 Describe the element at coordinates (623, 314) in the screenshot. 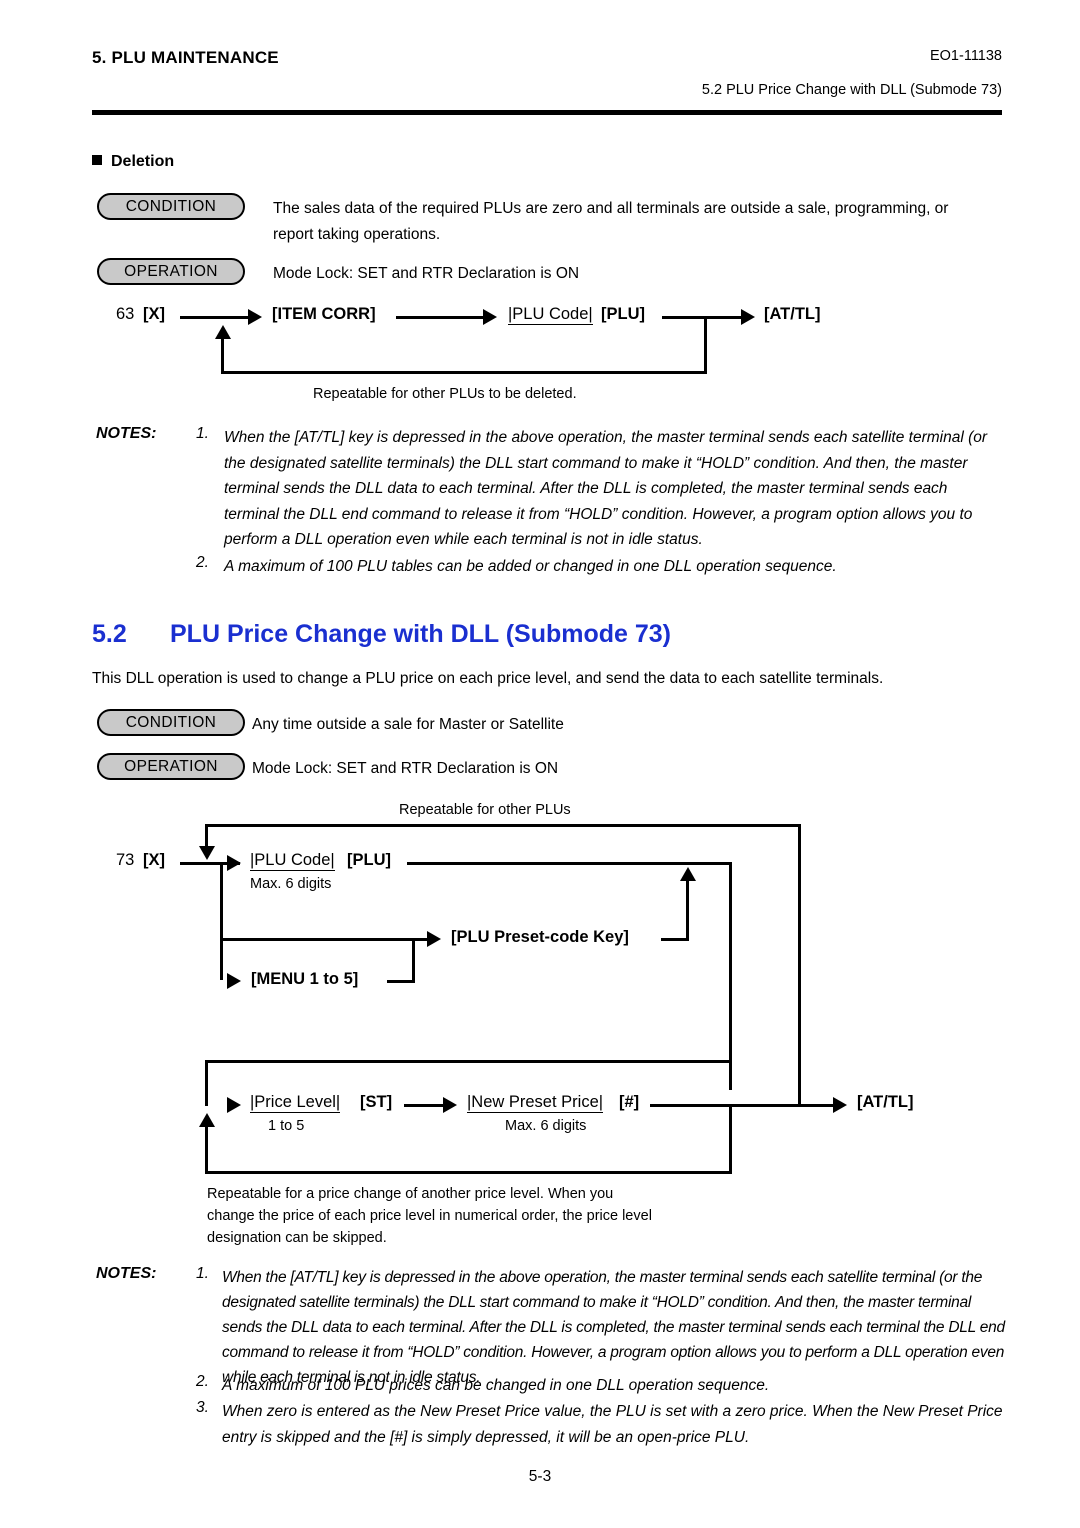

I see `flow1-plu-key: [PLU]` at that location.